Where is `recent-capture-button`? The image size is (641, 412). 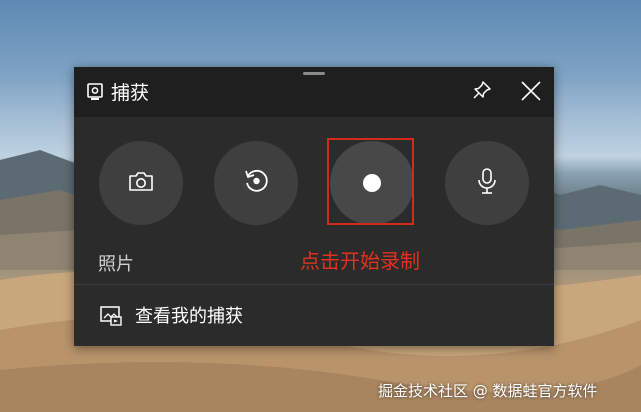
recent-capture-button is located at coordinates (256, 183).